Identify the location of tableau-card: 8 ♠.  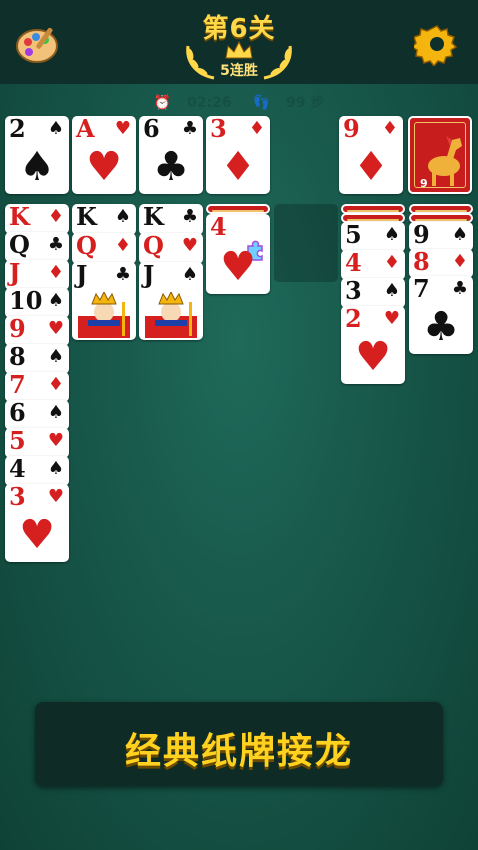
(37, 359).